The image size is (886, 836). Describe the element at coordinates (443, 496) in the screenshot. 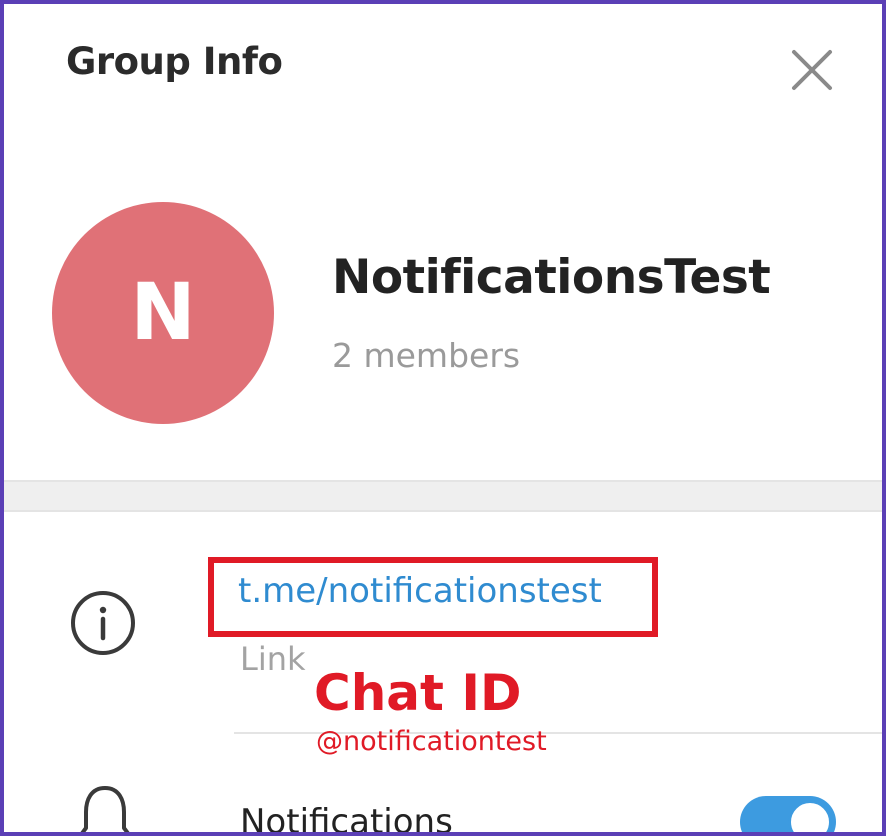

I see `section-divider` at that location.